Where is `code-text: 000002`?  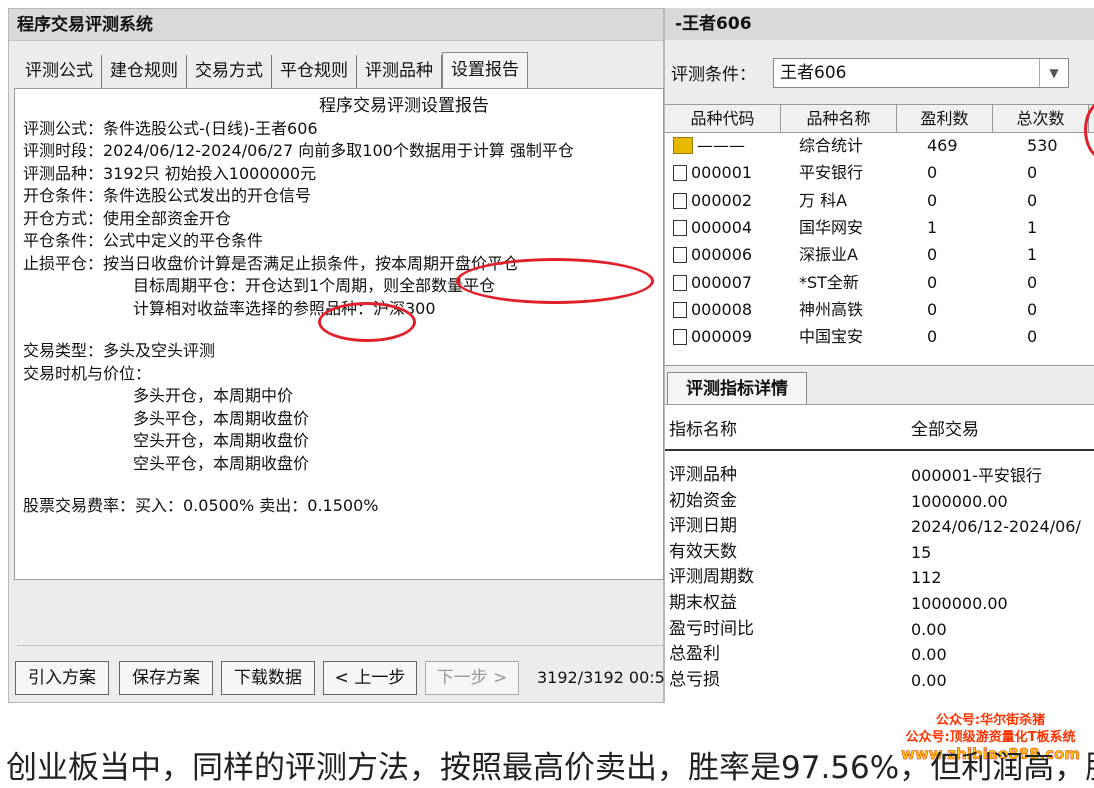
code-text: 000002 is located at coordinates (722, 200).